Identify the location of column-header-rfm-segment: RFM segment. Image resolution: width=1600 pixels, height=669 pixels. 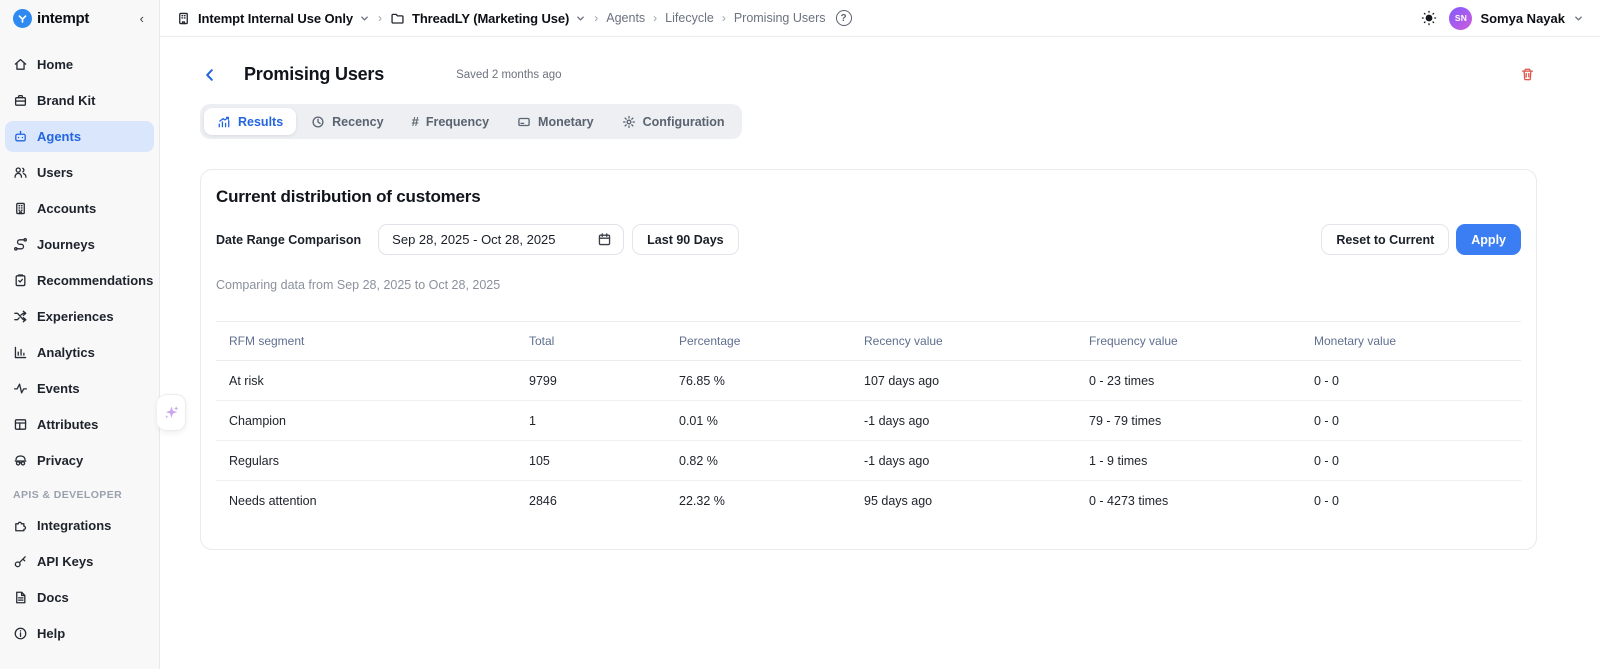
(366, 341).